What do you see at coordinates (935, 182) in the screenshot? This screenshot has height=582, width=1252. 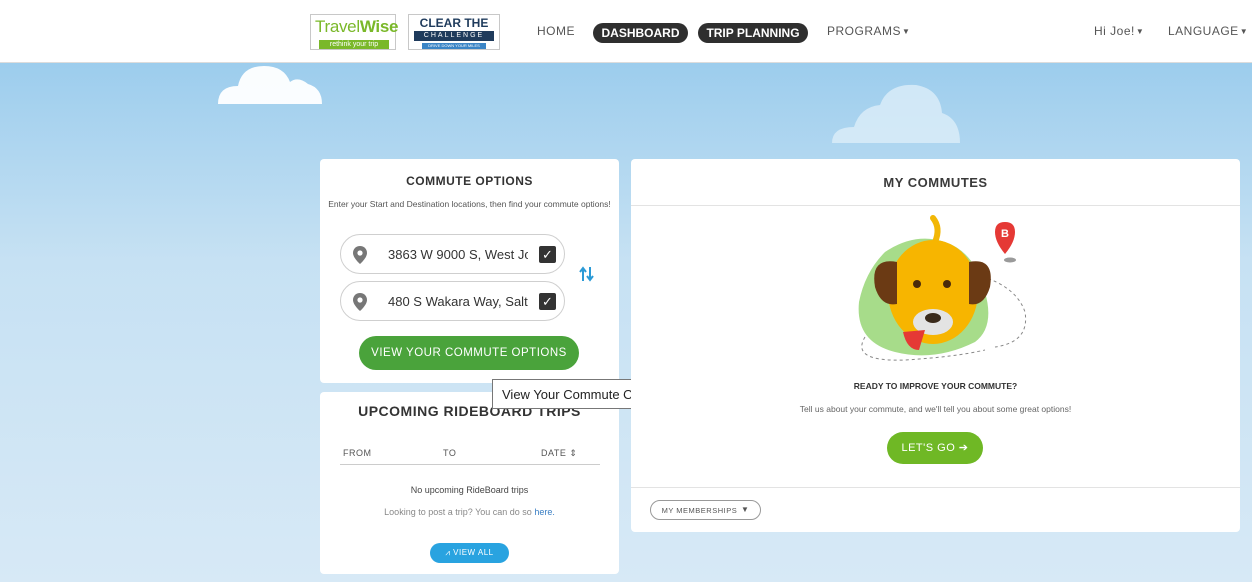 I see `my-commutes-title: MY COMMUTES` at bounding box center [935, 182].